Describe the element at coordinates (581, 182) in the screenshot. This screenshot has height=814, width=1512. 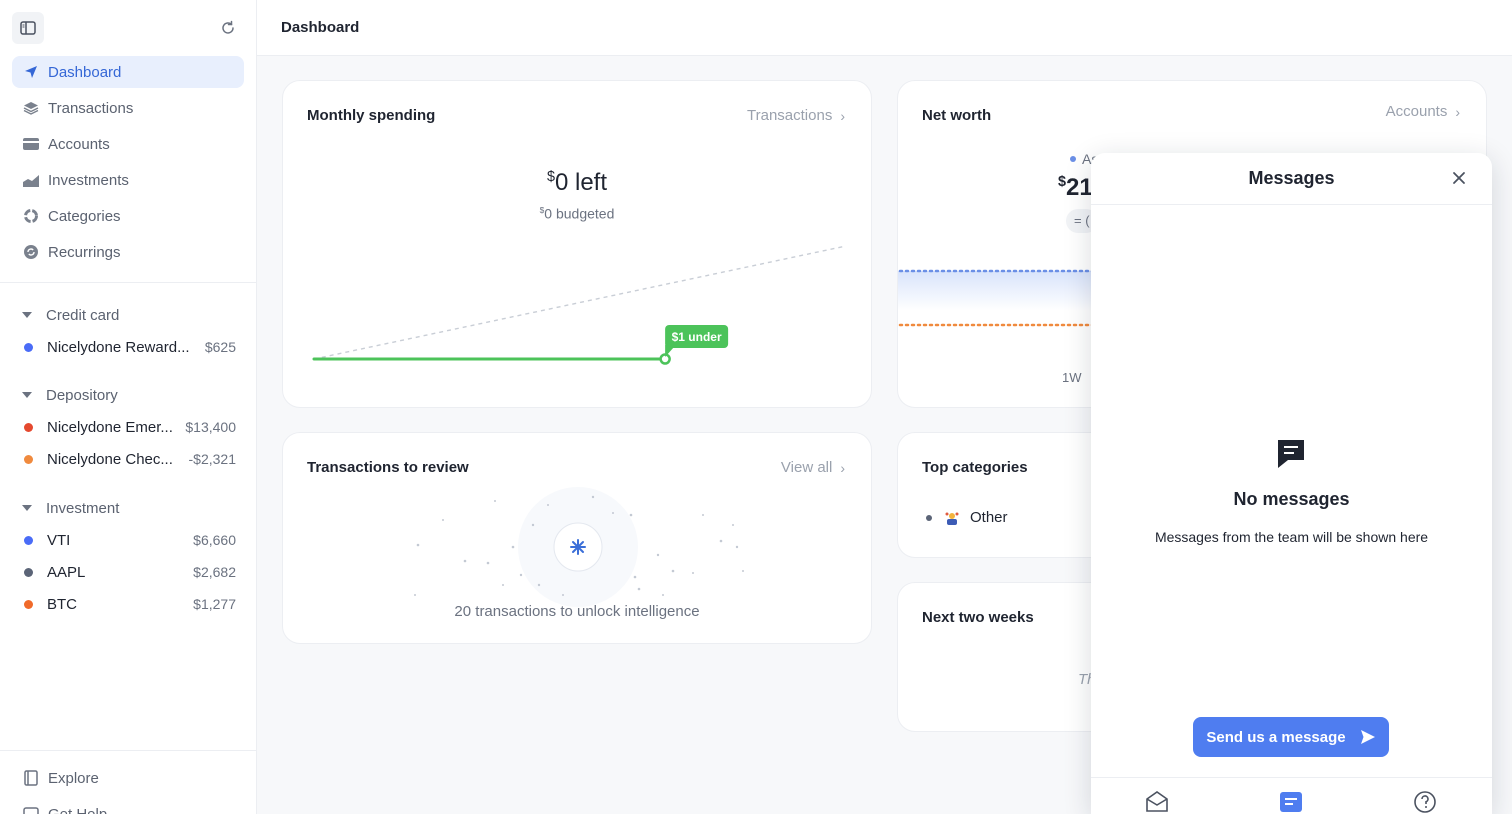
I see `left-amount-text: 0 left` at that location.